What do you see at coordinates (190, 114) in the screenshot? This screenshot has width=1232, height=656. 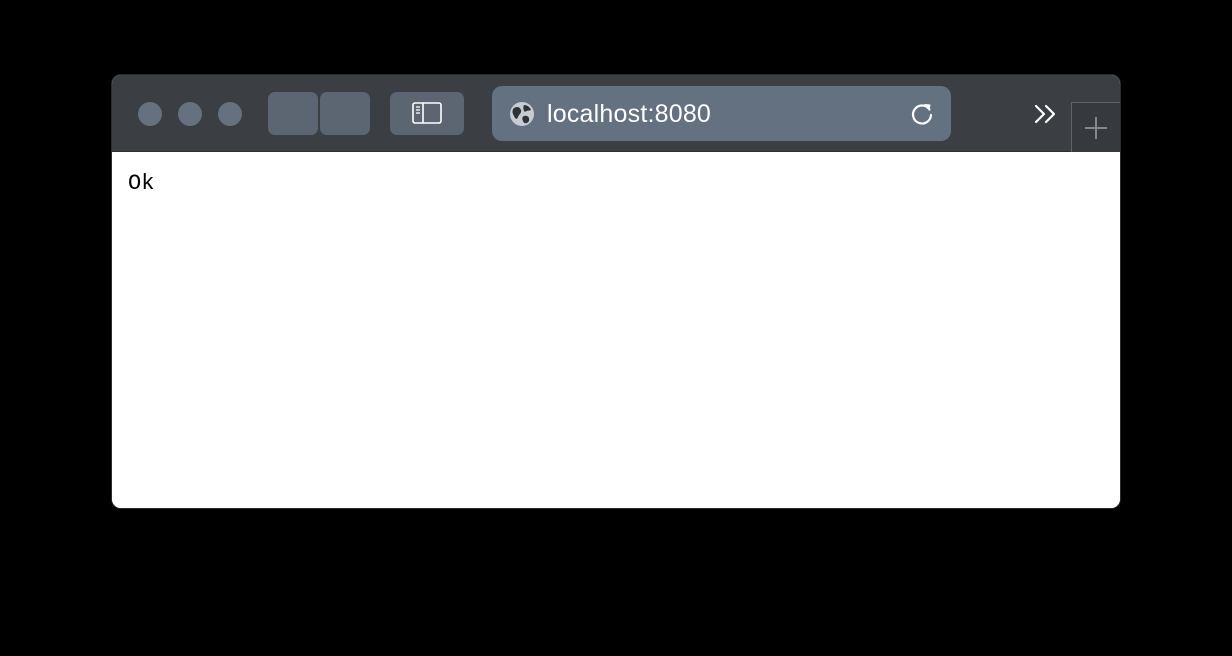 I see `minimize-window-button` at bounding box center [190, 114].